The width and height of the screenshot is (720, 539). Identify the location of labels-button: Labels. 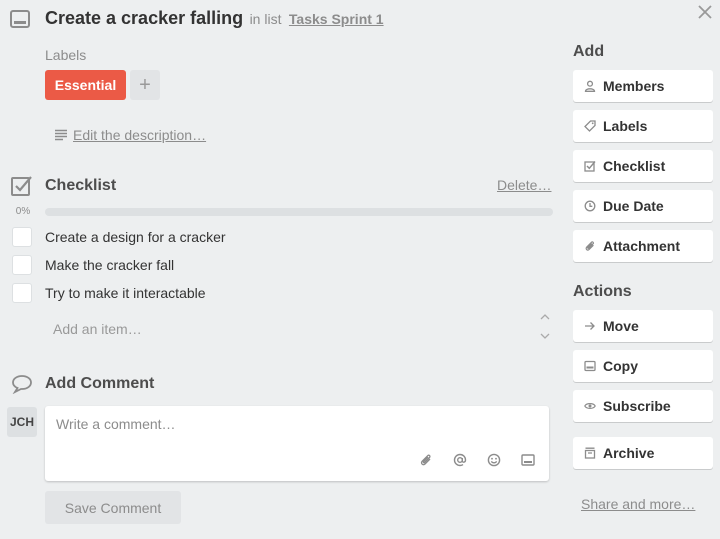
(643, 126).